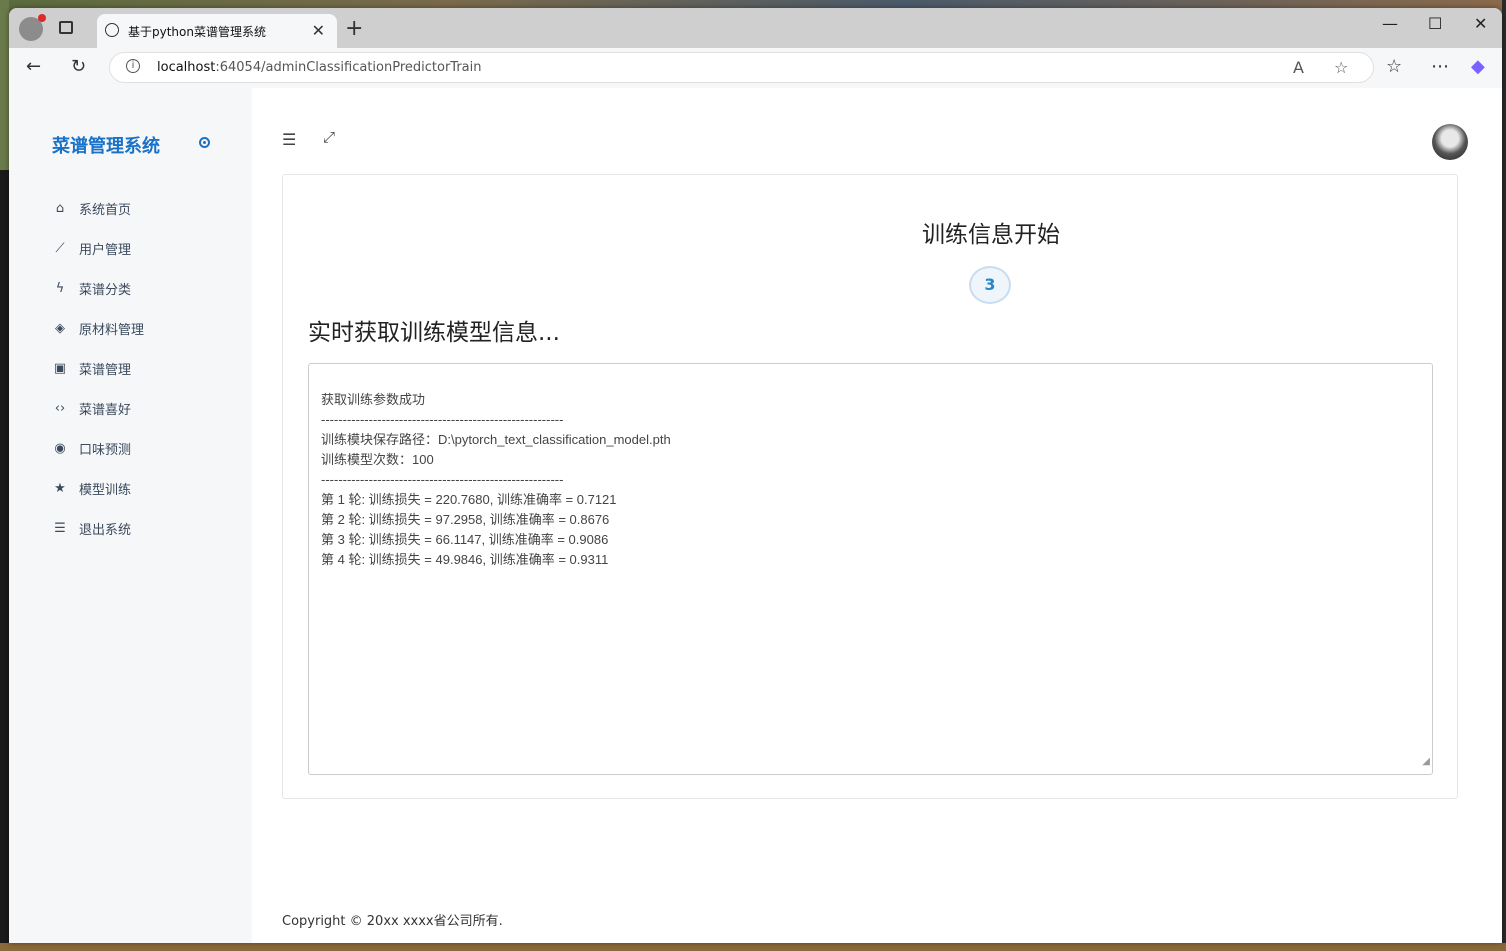 The height and width of the screenshot is (951, 1506). I want to click on desktop-background, so click(4, 85).